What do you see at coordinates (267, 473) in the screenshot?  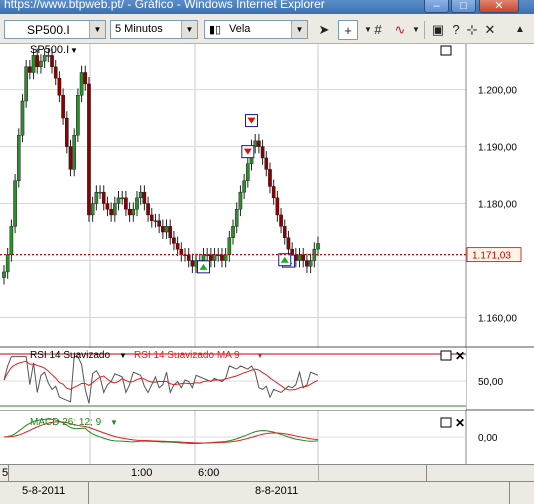 I see `time-axis: 5 1:00 6:00` at bounding box center [267, 473].